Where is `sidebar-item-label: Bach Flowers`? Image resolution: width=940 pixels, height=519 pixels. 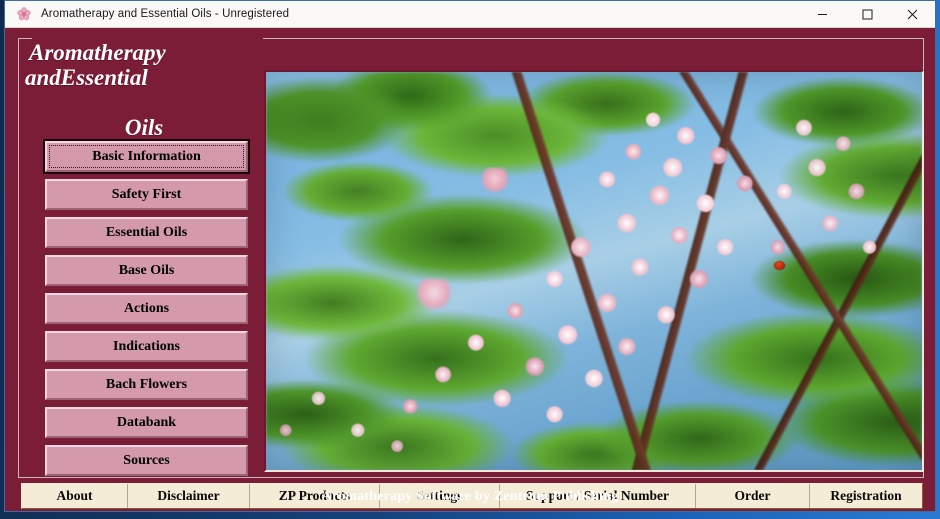
sidebar-item-label: Bach Flowers is located at coordinates (146, 384).